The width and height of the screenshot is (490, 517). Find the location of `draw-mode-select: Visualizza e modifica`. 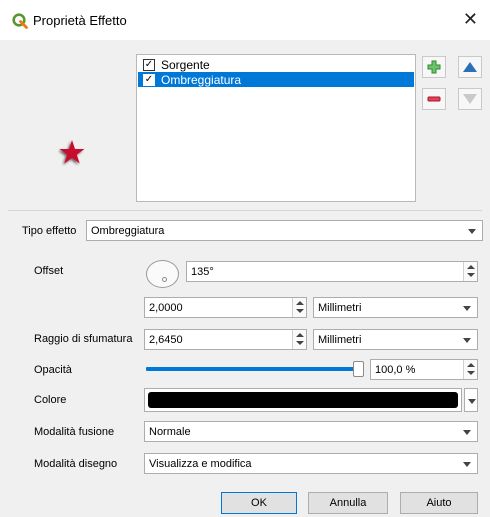

draw-mode-select: Visualizza e modifica is located at coordinates (311, 463).